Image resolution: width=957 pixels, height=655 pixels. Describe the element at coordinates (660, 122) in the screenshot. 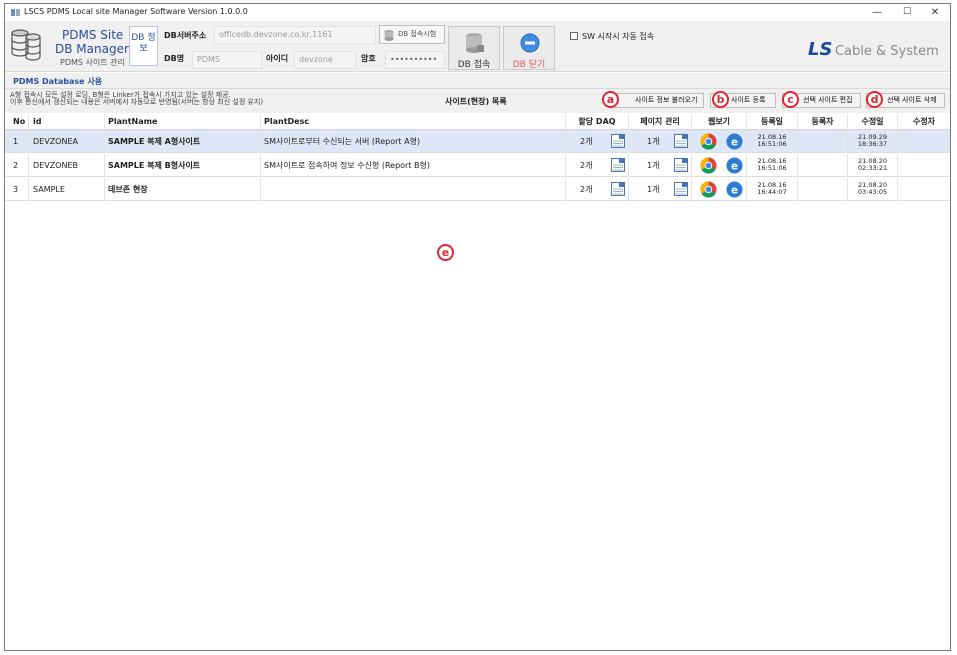

I see `col-pages: 페이지 관리` at that location.